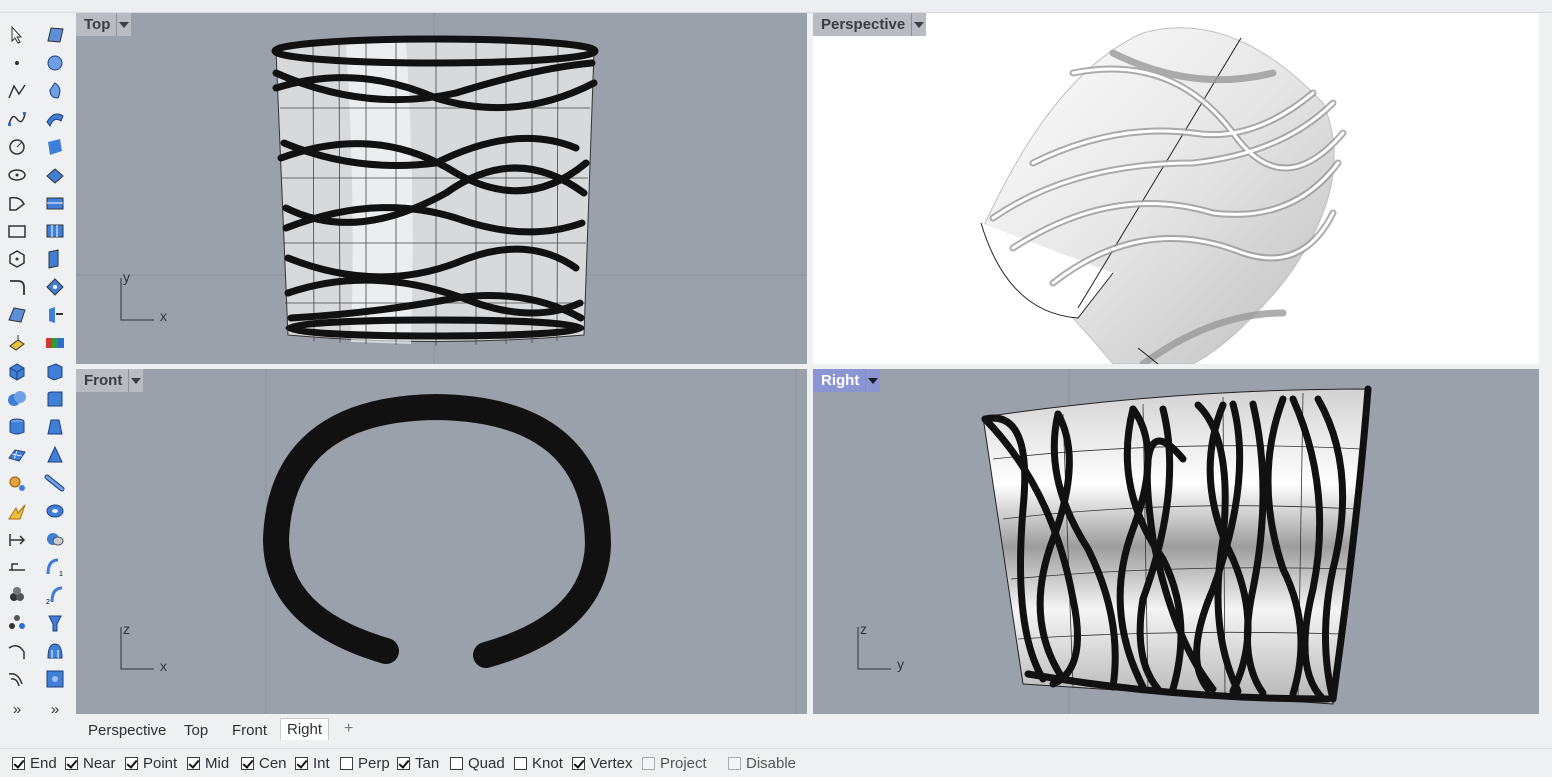  What do you see at coordinates (17, 91) in the screenshot?
I see `polyline-icon` at bounding box center [17, 91].